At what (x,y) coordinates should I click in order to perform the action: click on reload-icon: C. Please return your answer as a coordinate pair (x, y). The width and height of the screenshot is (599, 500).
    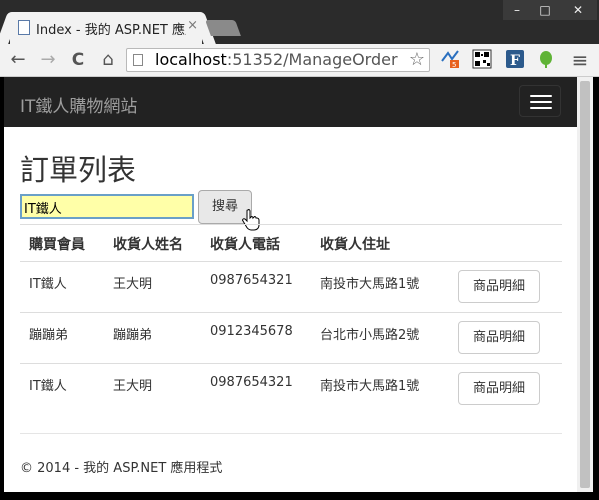
    Looking at the image, I should click on (78, 60).